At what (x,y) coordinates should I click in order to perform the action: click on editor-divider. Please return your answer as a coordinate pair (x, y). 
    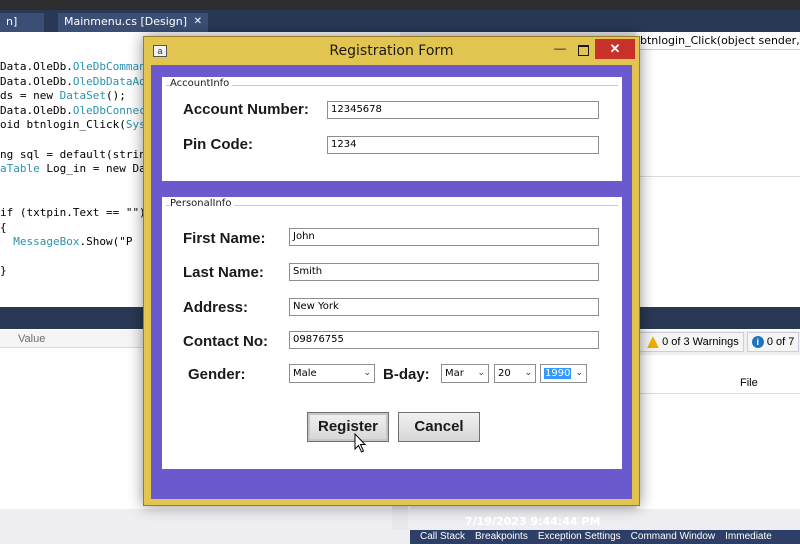
    Looking at the image, I should click on (720, 176).